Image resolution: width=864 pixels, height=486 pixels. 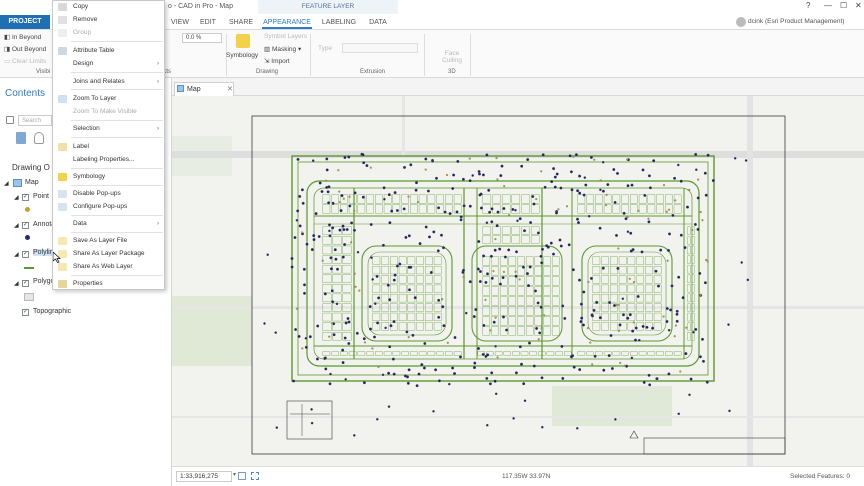 I want to click on map-expander-icon: ◢, so click(x=6, y=183).